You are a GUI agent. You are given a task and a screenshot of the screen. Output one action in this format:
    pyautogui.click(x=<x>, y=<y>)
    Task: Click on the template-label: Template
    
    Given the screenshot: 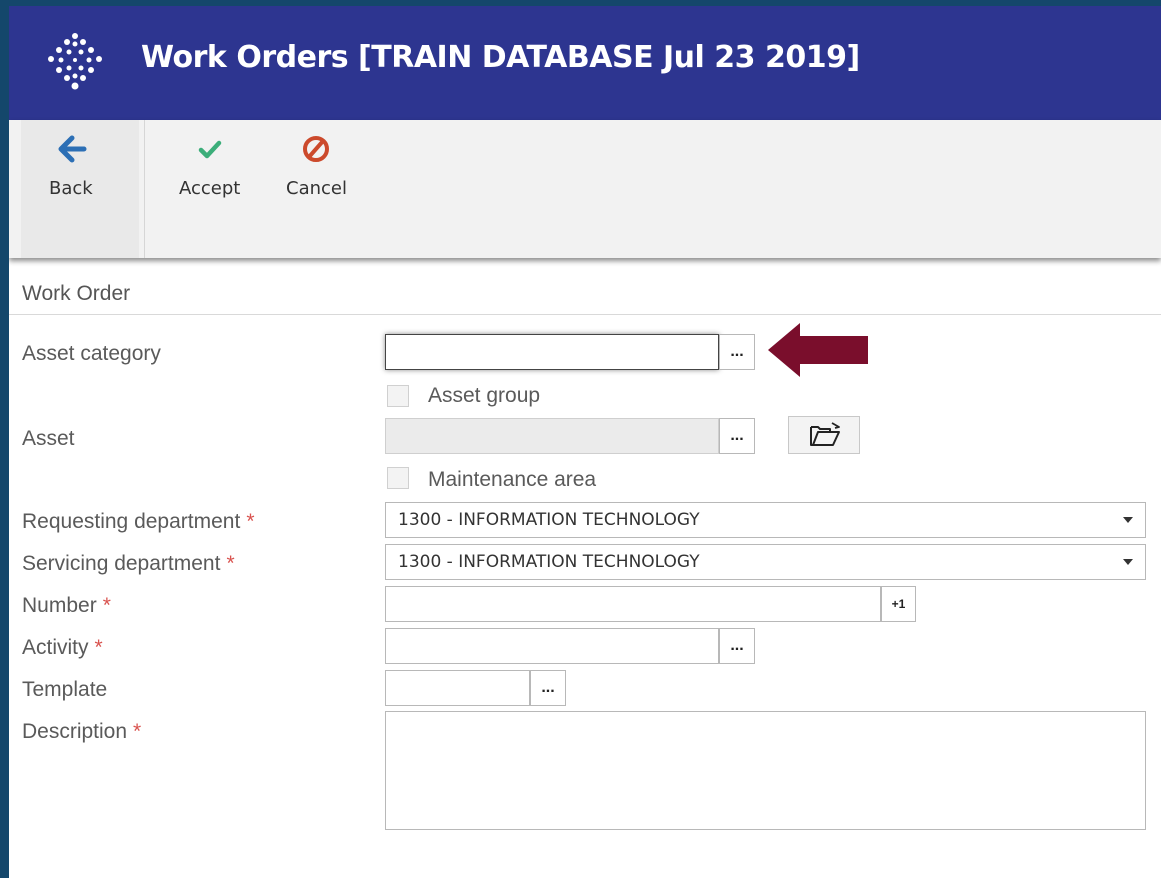 What is the action you would take?
    pyautogui.click(x=65, y=689)
    